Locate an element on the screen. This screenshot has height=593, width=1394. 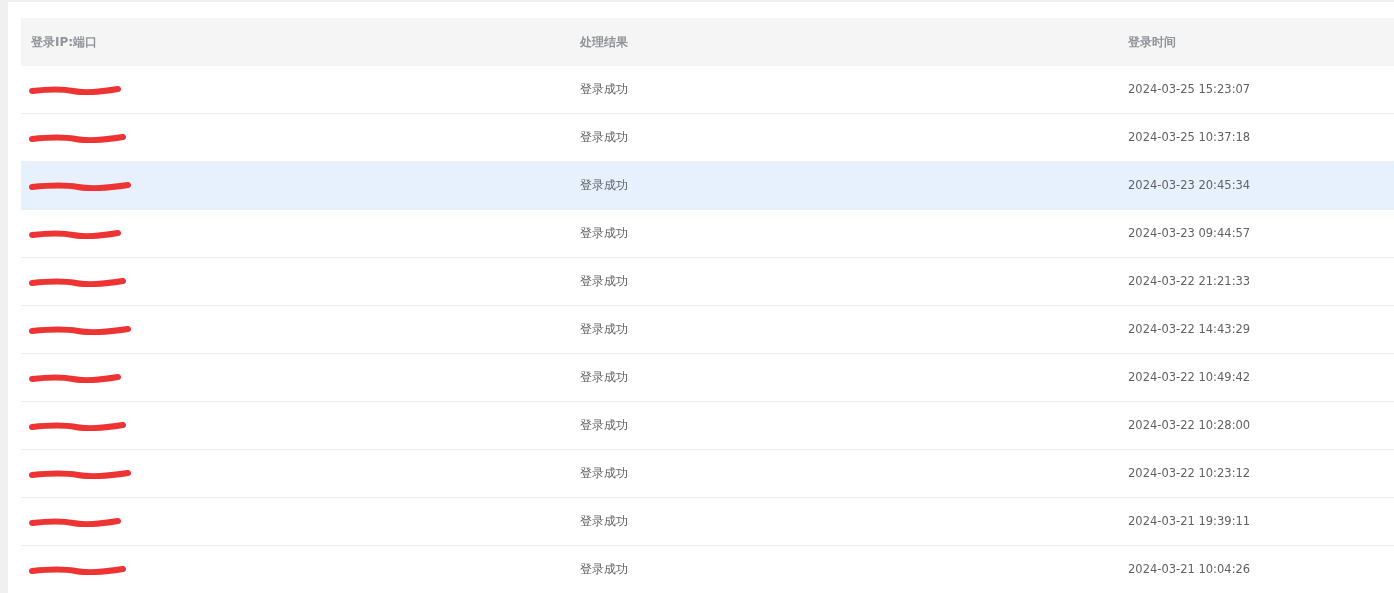
column-header: 登录时间 is located at coordinates (1152, 42).